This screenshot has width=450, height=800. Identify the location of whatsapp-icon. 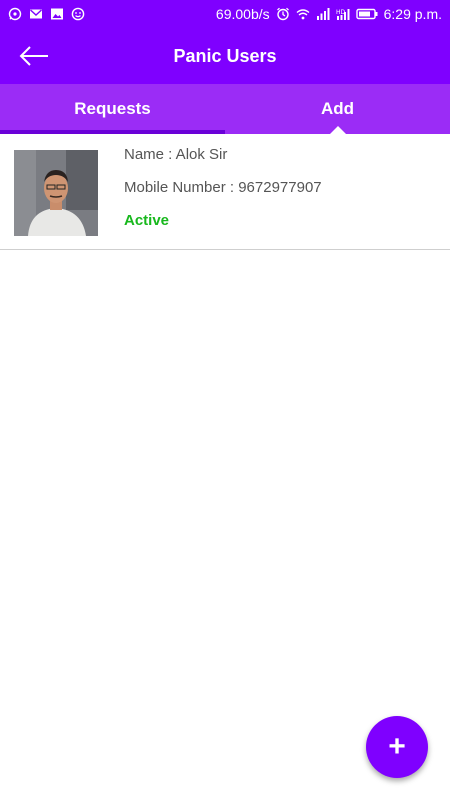
(15, 14).